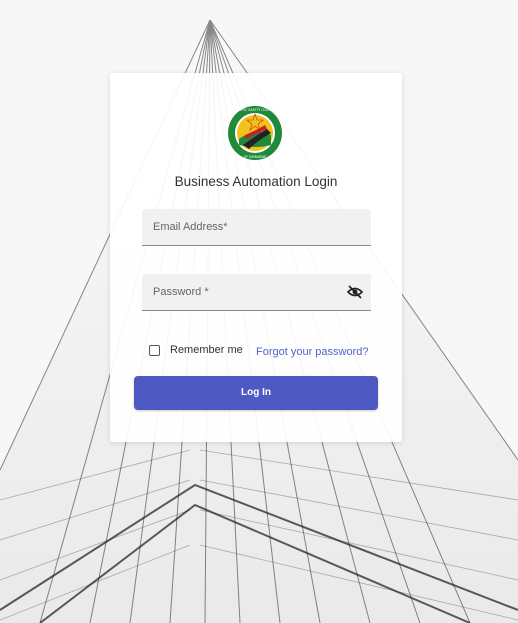 The image size is (518, 623). I want to click on logo-text-bottom: OF ZIMBABWE, so click(255, 157).